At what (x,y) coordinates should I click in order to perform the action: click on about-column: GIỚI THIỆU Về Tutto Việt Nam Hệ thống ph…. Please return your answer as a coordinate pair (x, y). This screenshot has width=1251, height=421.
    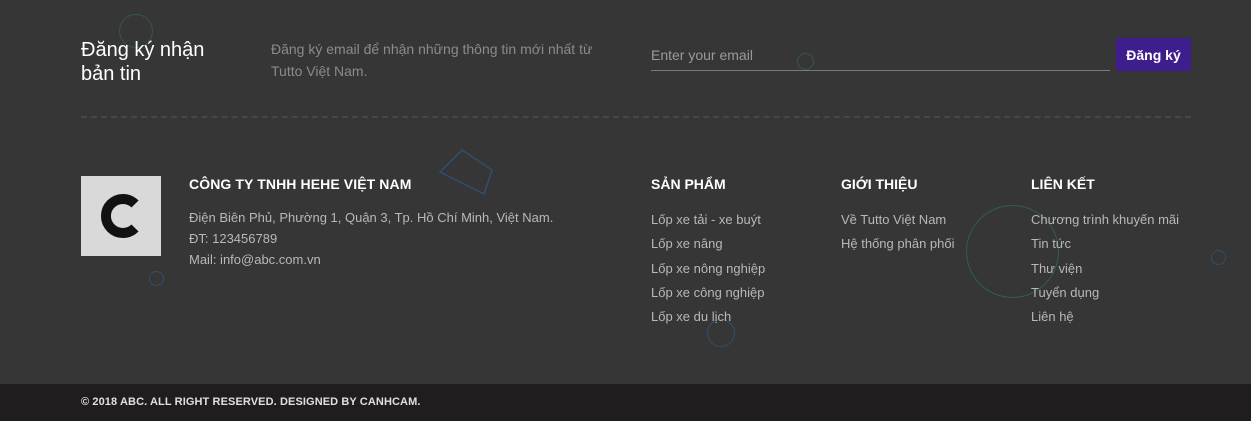
    Looking at the image, I should click on (897, 216).